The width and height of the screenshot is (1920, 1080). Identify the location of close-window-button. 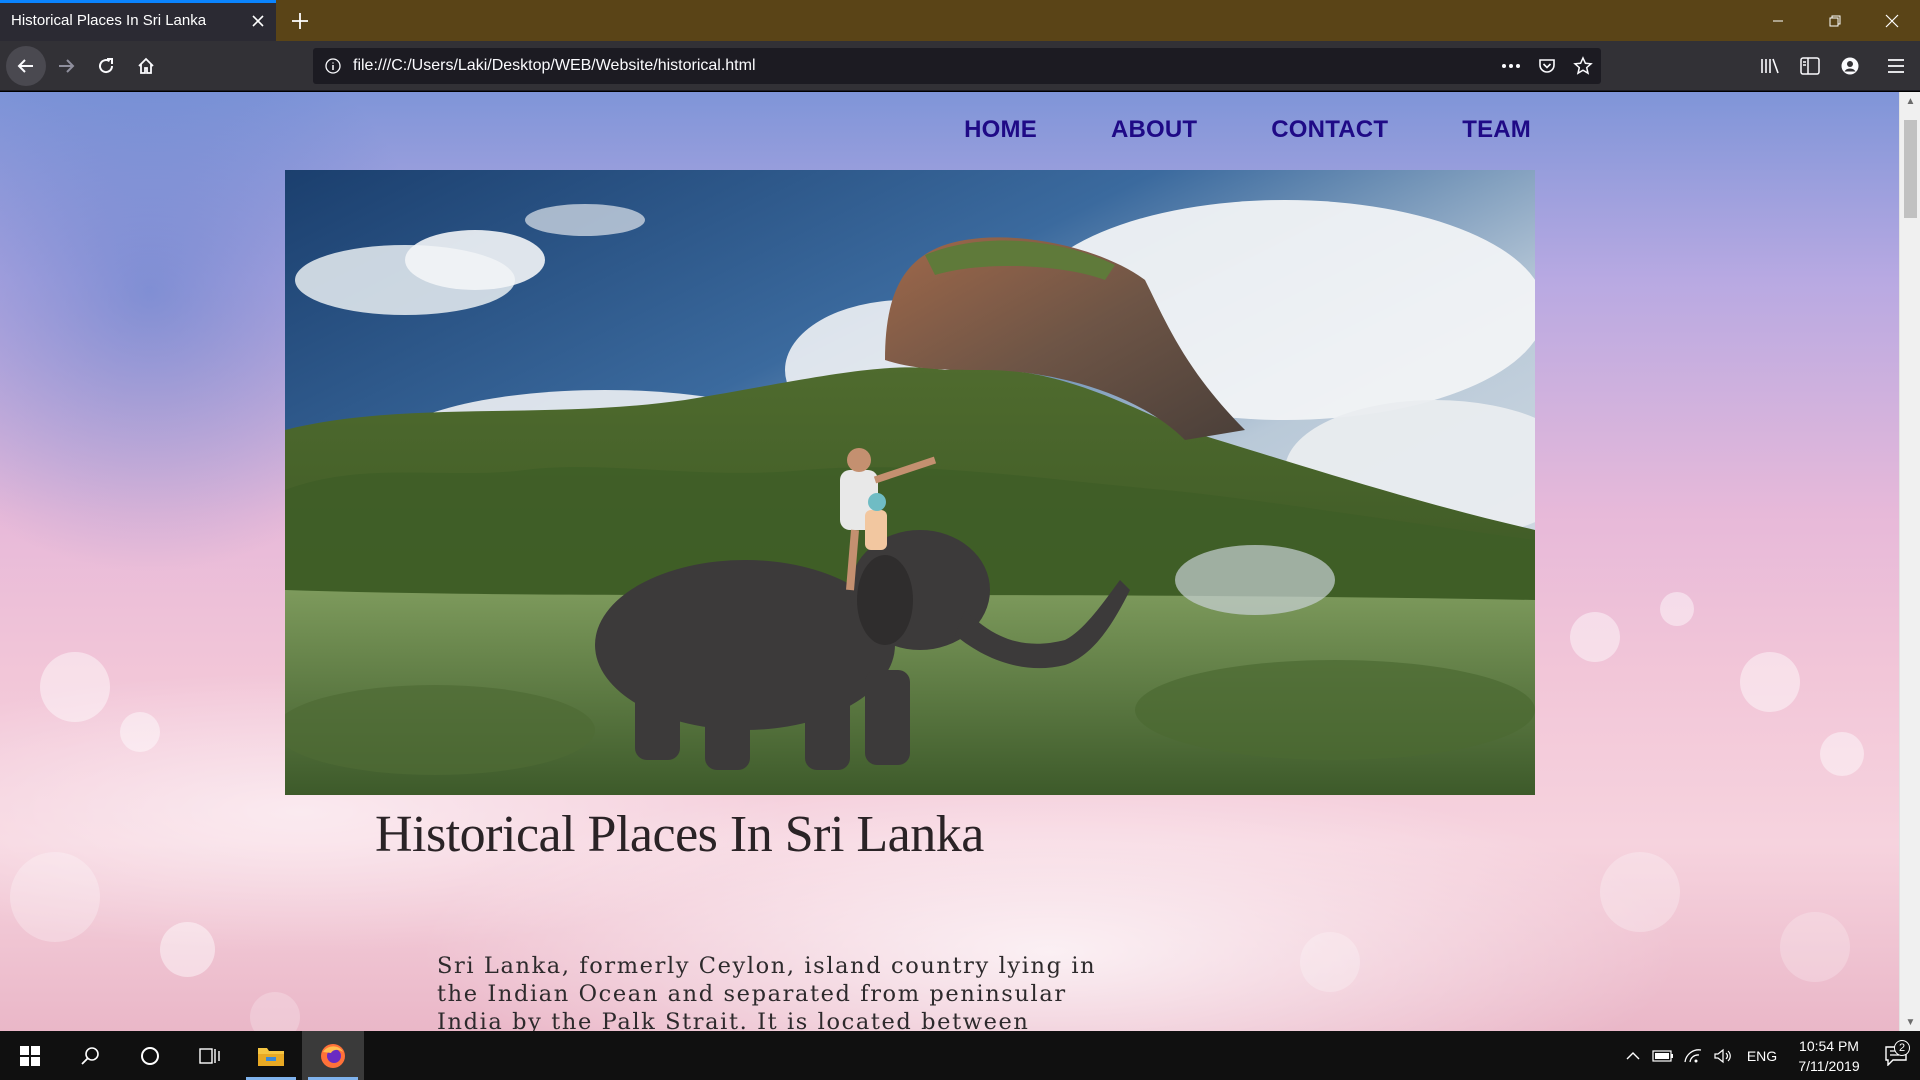
(1891, 20).